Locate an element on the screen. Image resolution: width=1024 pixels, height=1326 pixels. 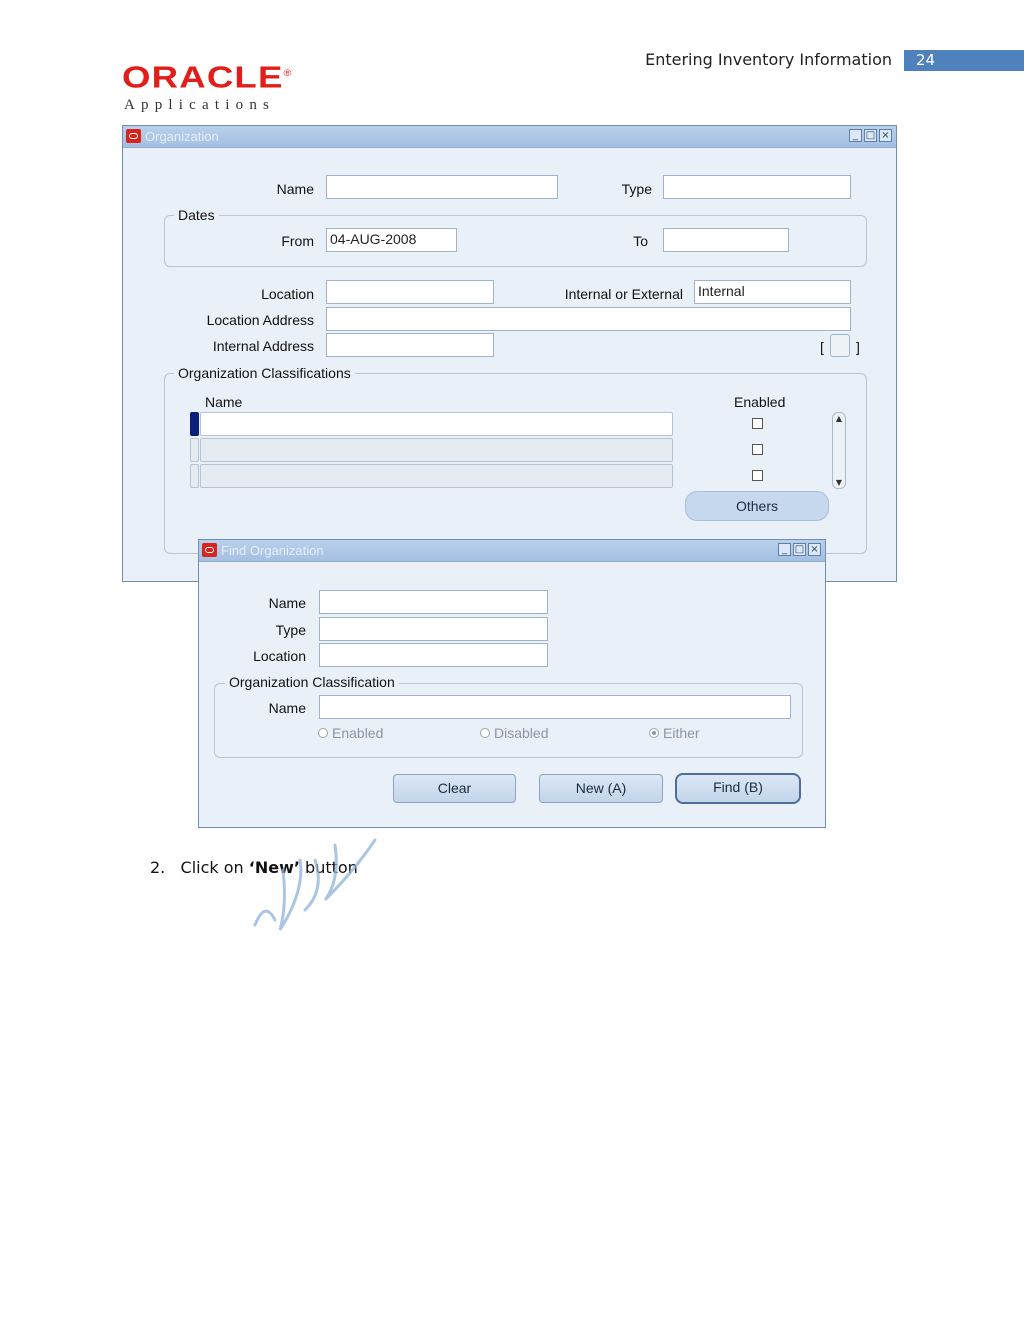
internal-external-label: Internal or External is located at coordinates (623, 294).